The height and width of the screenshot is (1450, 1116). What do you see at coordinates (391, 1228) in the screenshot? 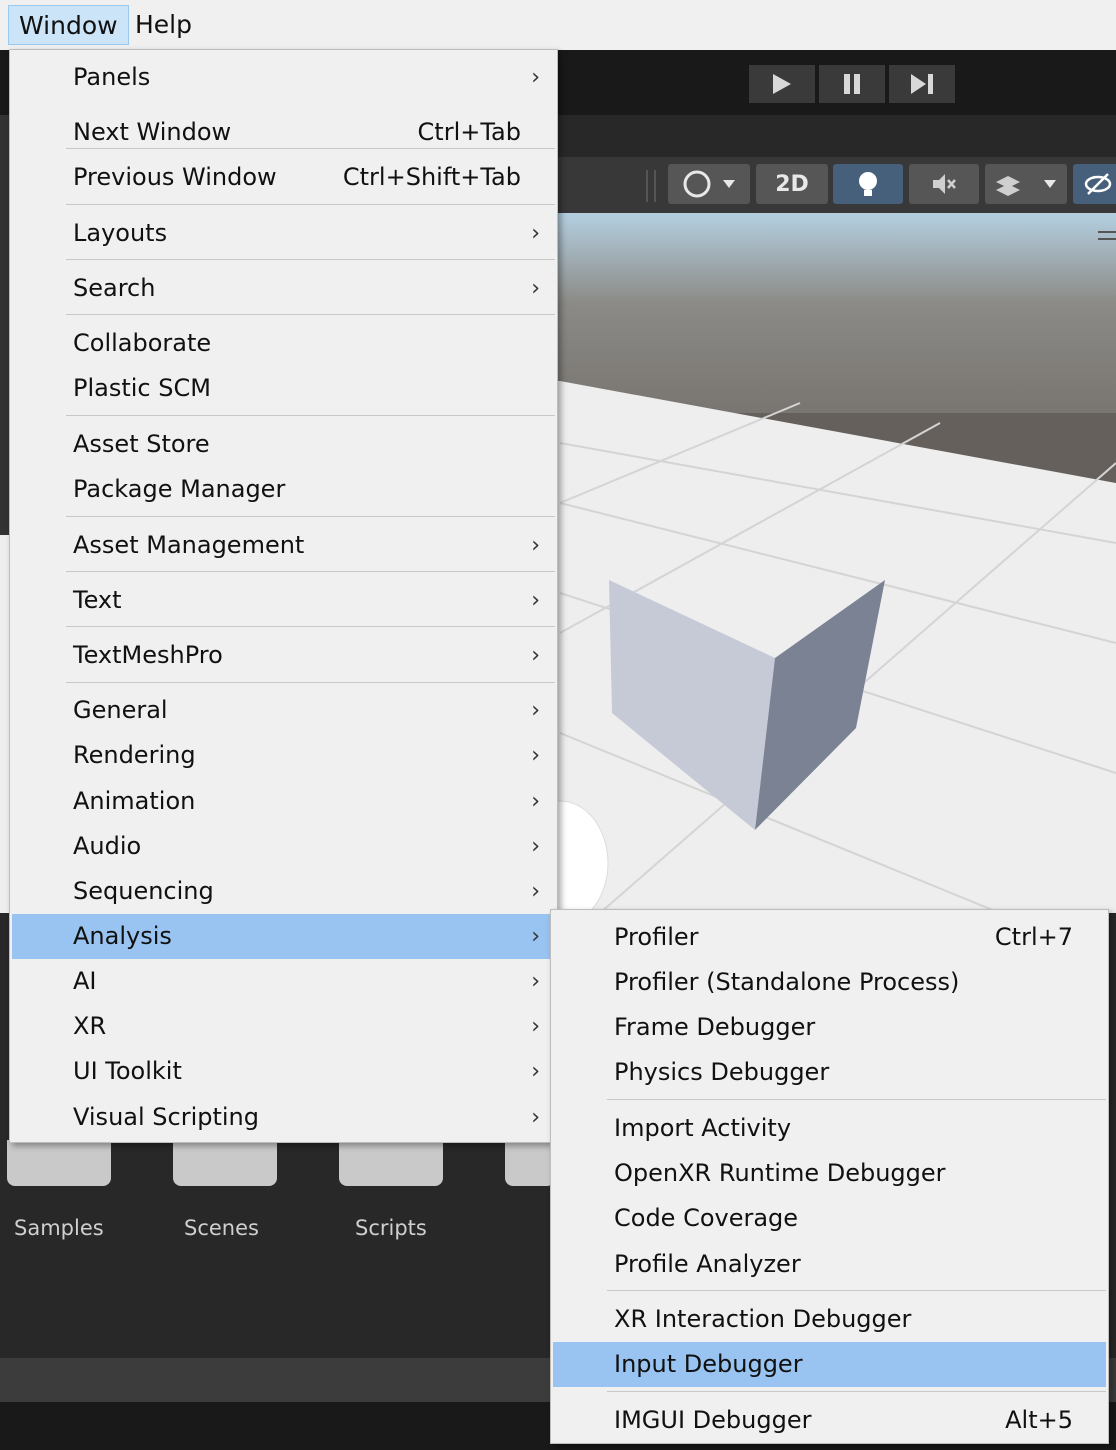
I see `folder-label: Scripts` at bounding box center [391, 1228].